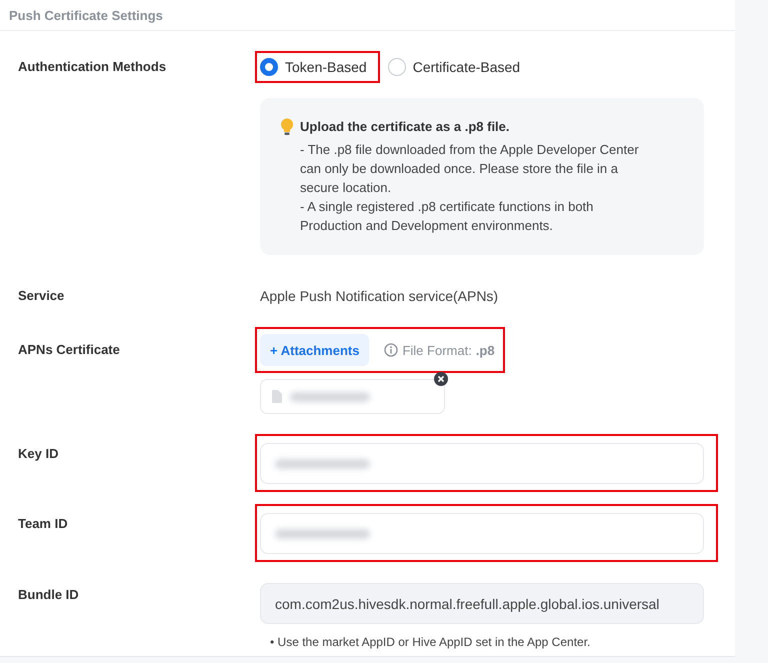  Describe the element at coordinates (447, 216) in the screenshot. I see `notice-text: - A single registered .p8 certificate functions in both Production and Development environments.` at that location.